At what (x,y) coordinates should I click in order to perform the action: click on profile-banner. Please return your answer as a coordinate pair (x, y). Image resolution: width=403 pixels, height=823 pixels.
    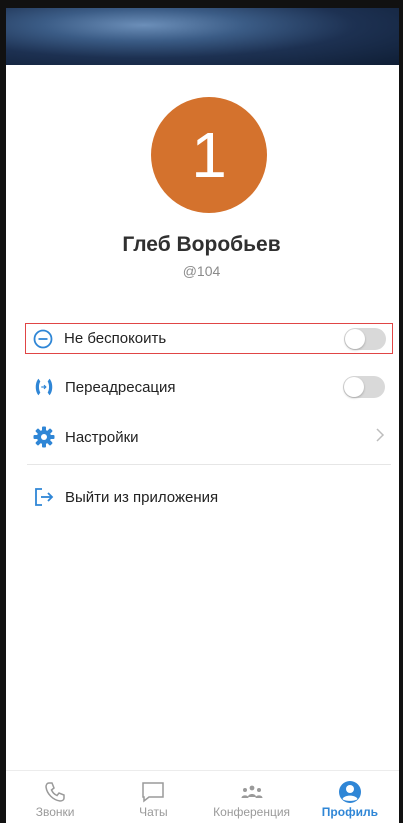
    Looking at the image, I should click on (202, 36).